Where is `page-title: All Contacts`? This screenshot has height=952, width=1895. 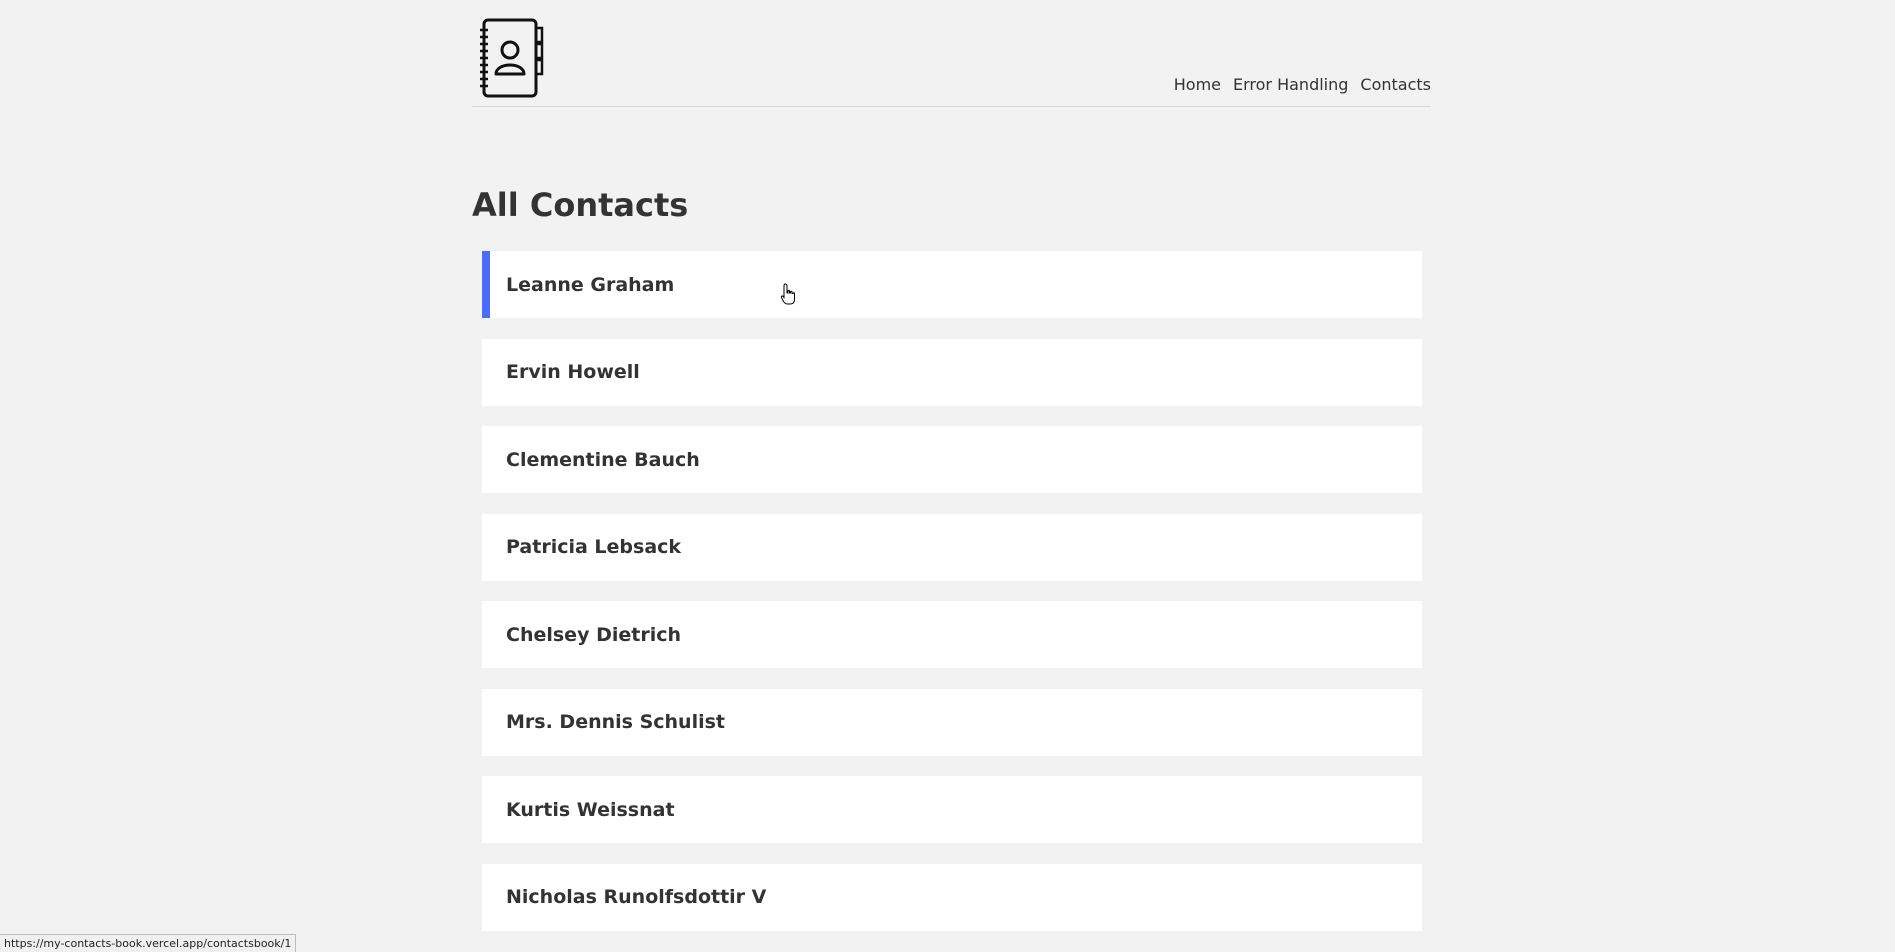
page-title: All Contacts is located at coordinates (580, 205).